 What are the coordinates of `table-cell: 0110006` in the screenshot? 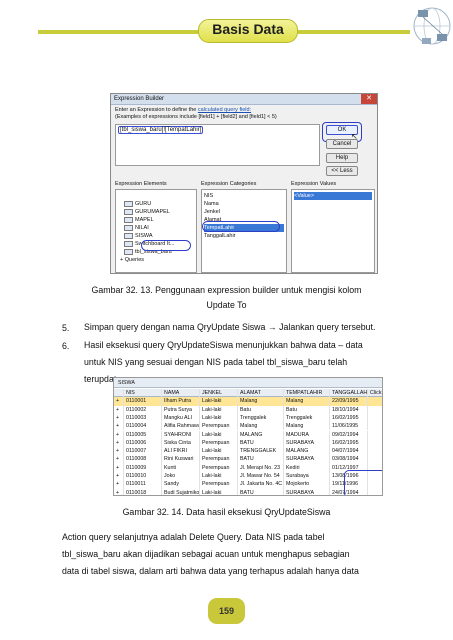 It's located at (143, 443).